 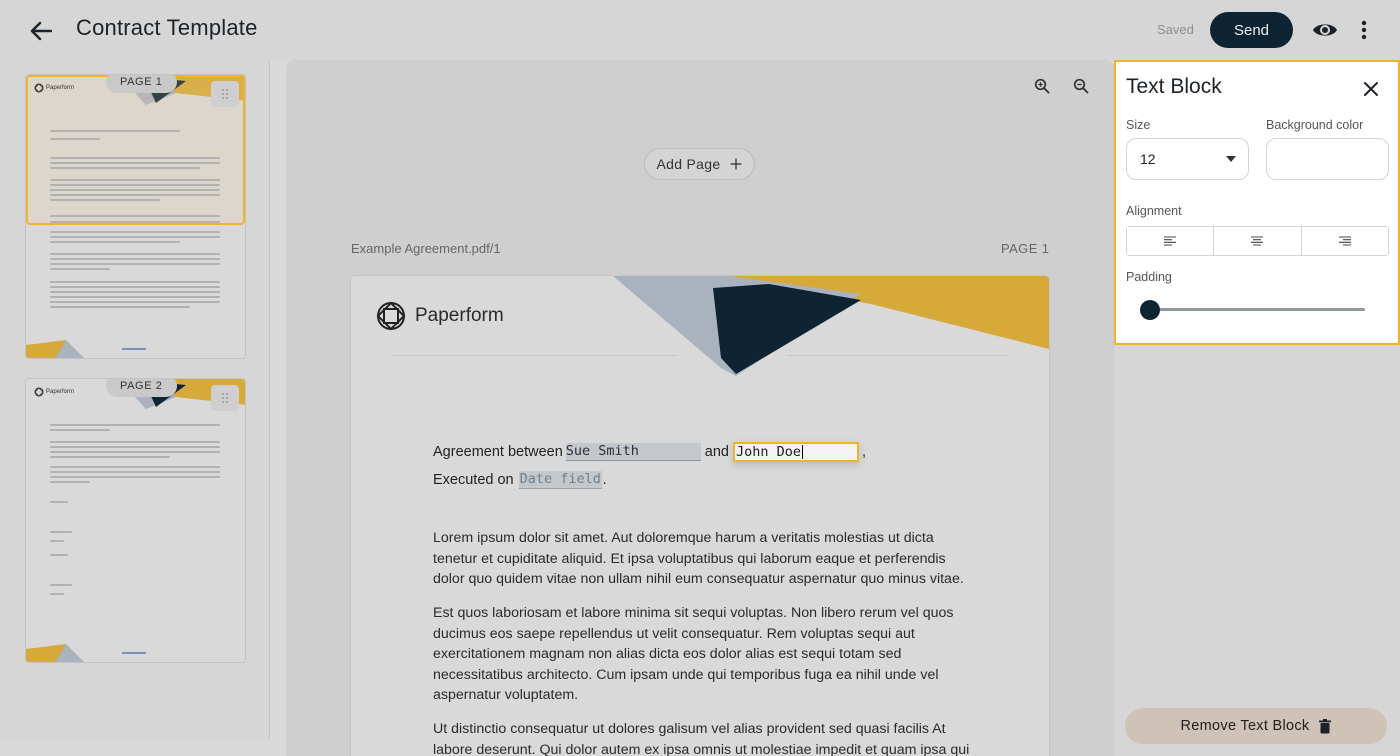 I want to click on page-title: Contract Template, so click(x=167, y=27).